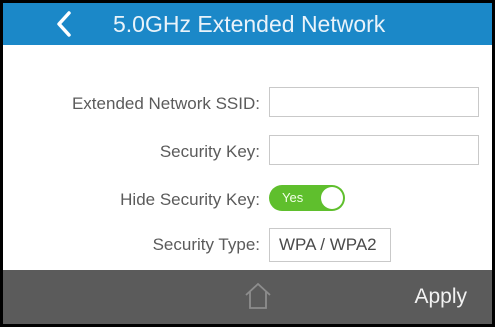  What do you see at coordinates (258, 296) in the screenshot?
I see `home-icon` at bounding box center [258, 296].